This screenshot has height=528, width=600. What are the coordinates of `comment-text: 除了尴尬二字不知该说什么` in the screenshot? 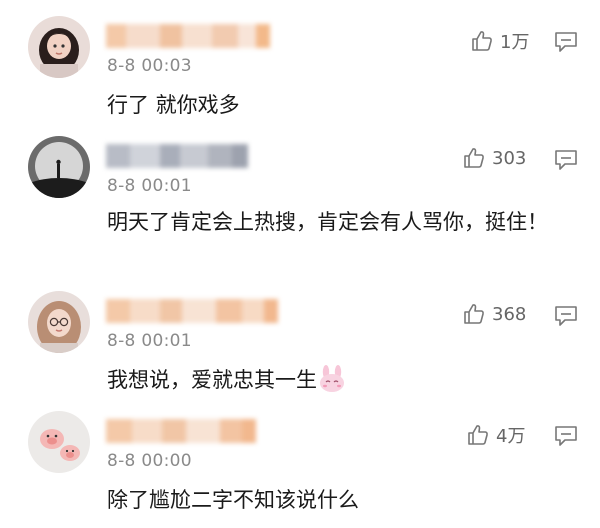 It's located at (233, 500).